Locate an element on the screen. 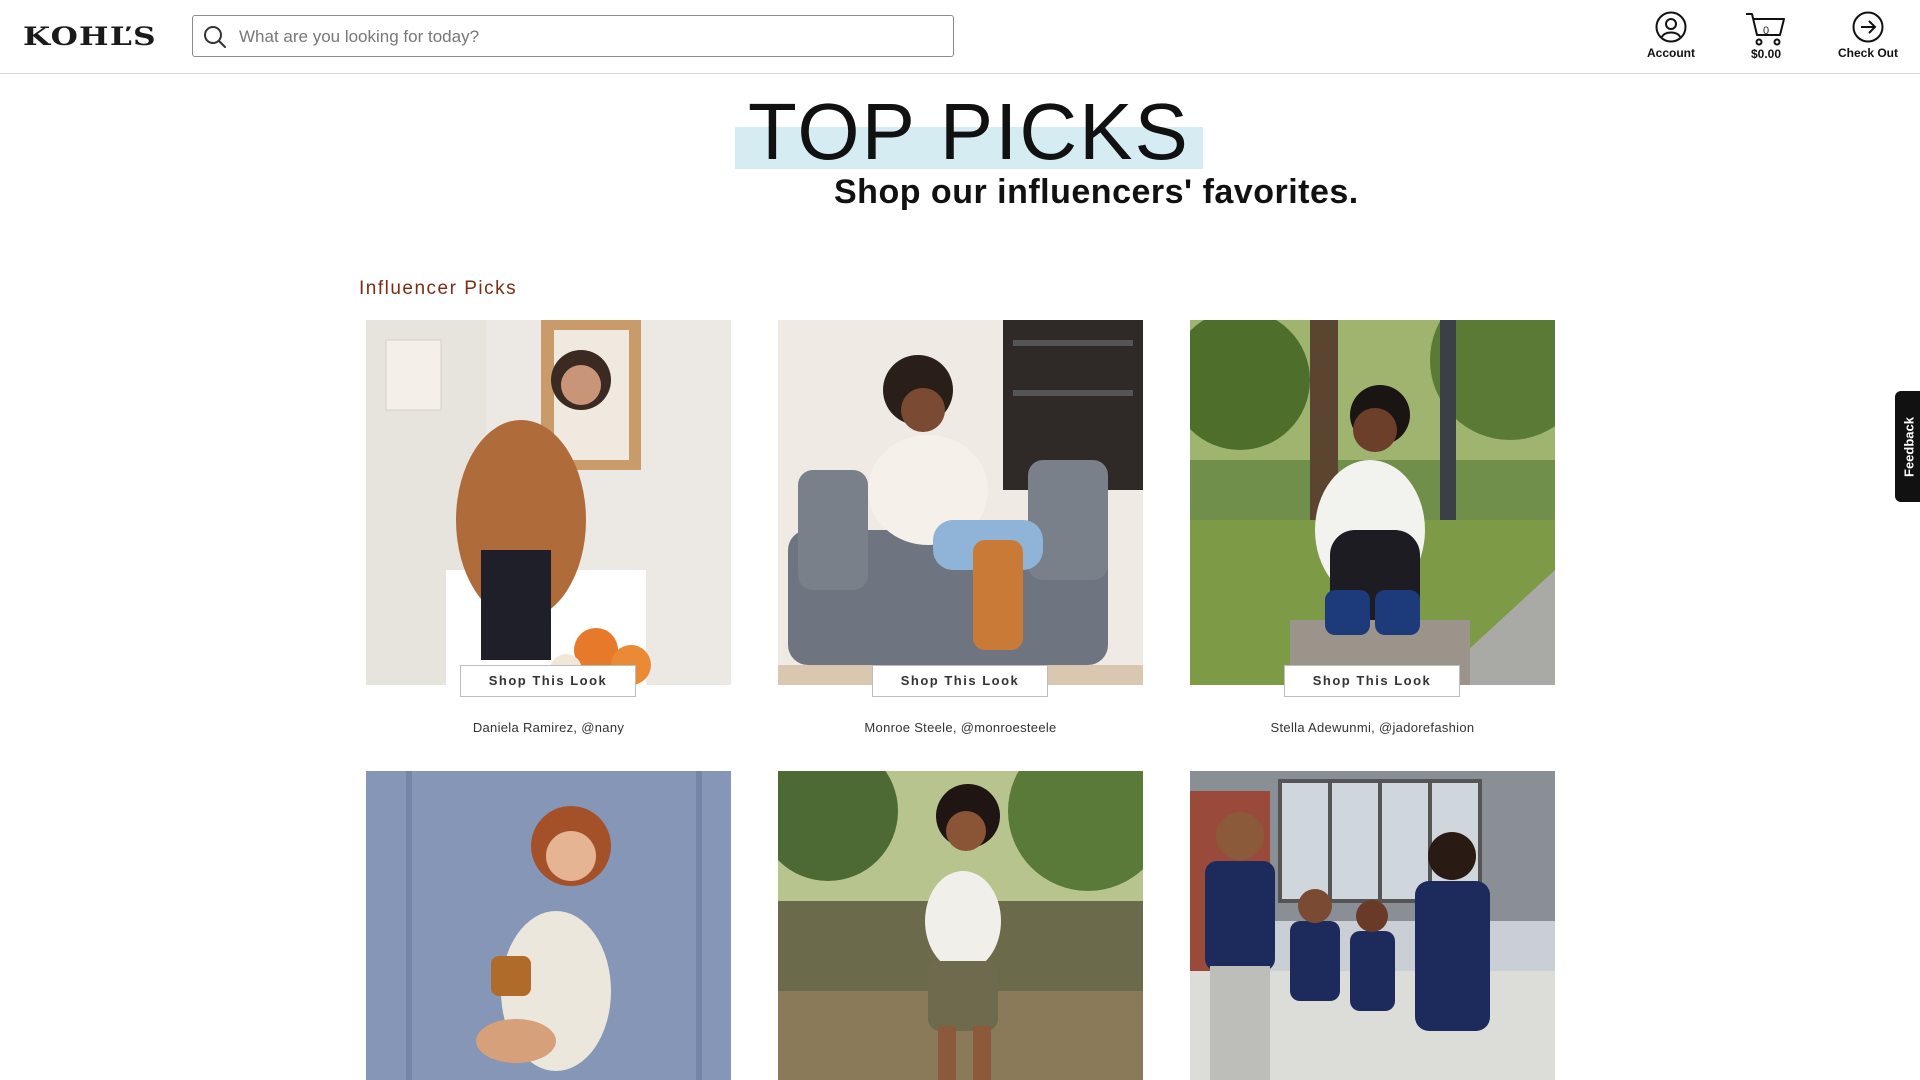  checkout-button: Check Out is located at coordinates (1868, 35).